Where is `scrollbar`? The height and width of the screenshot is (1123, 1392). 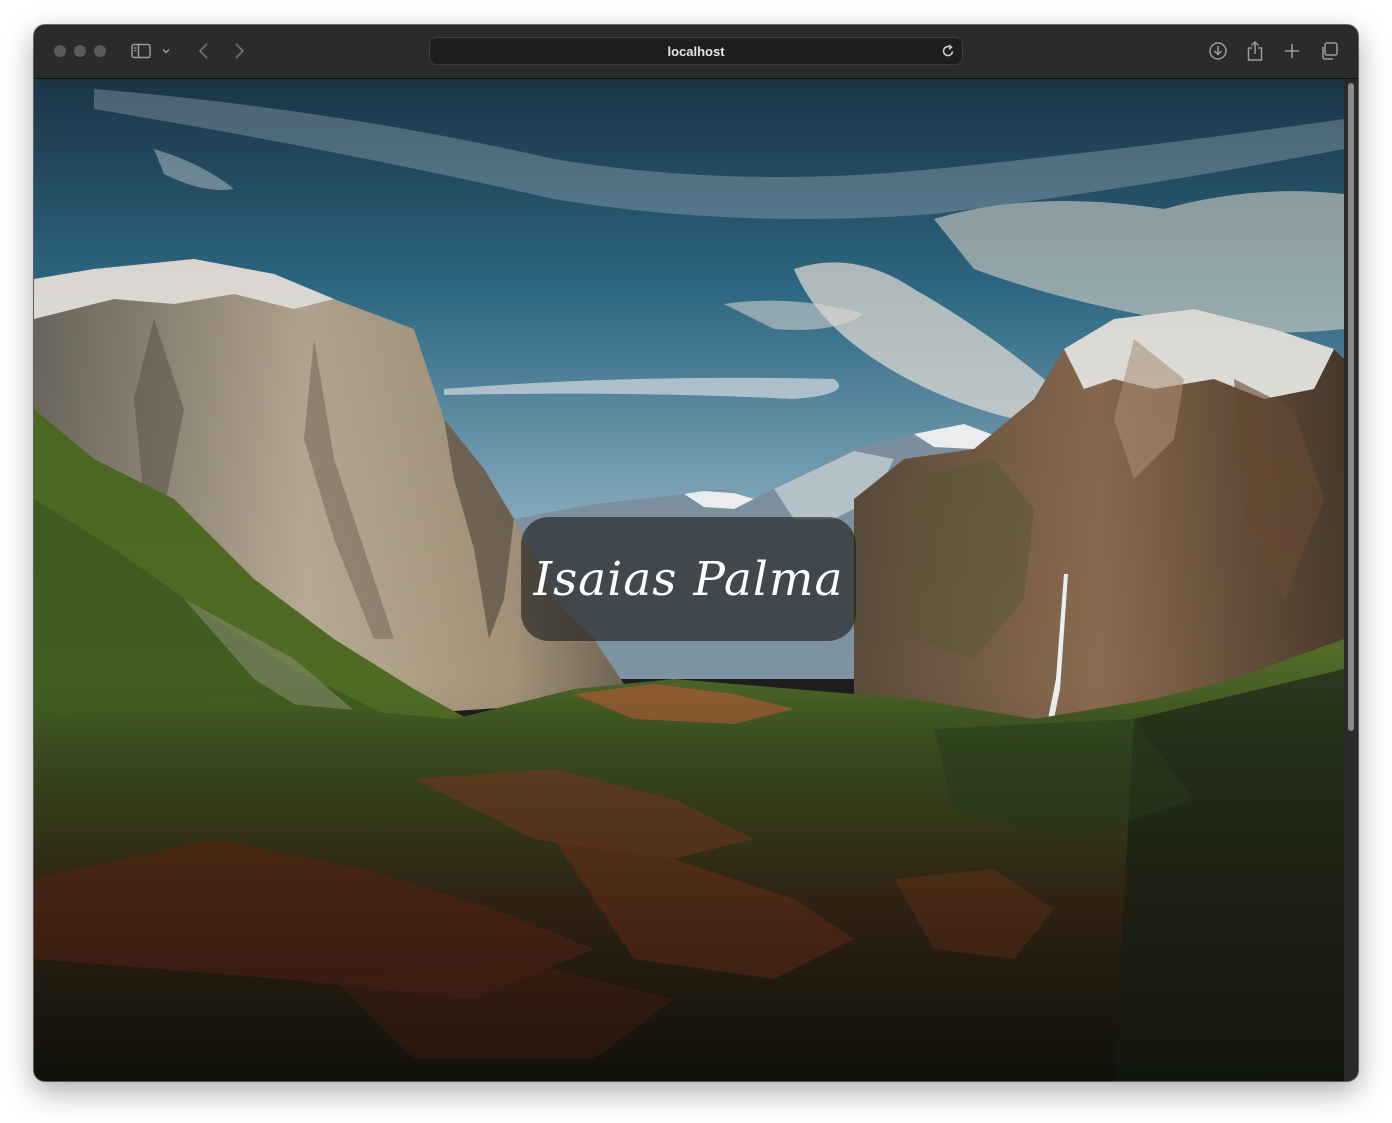
scrollbar is located at coordinates (1351, 580).